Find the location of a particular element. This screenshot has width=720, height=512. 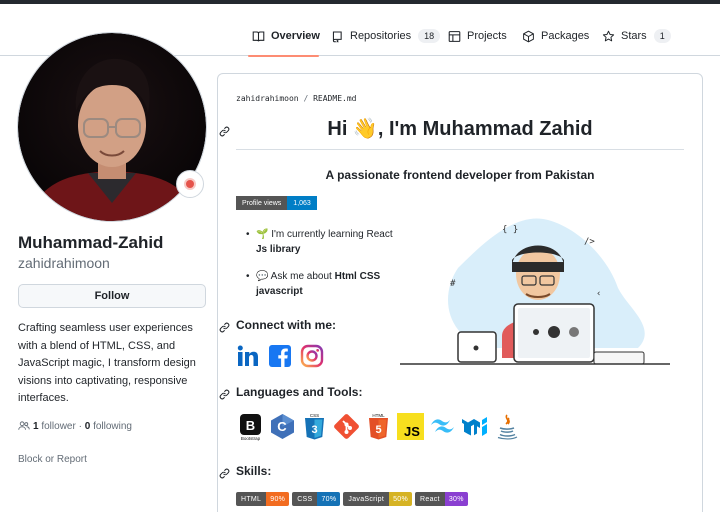

skill-badge-javascript: JavaScript 50% is located at coordinates (378, 499).